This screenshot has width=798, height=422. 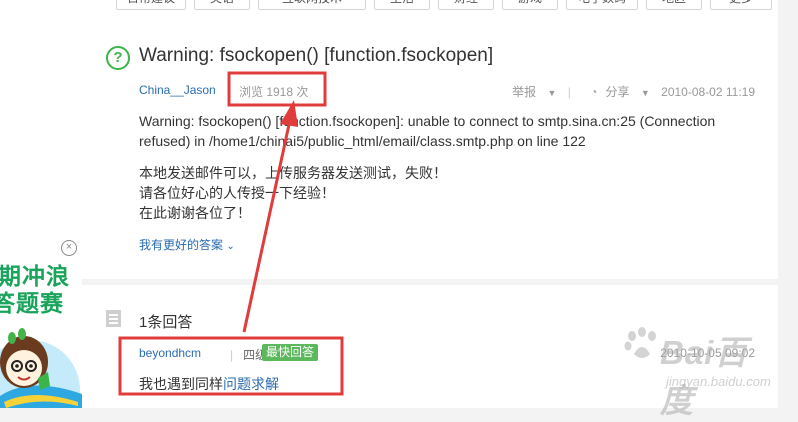 What do you see at coordinates (231, 366) in the screenshot?
I see `answer-highlight-box` at bounding box center [231, 366].